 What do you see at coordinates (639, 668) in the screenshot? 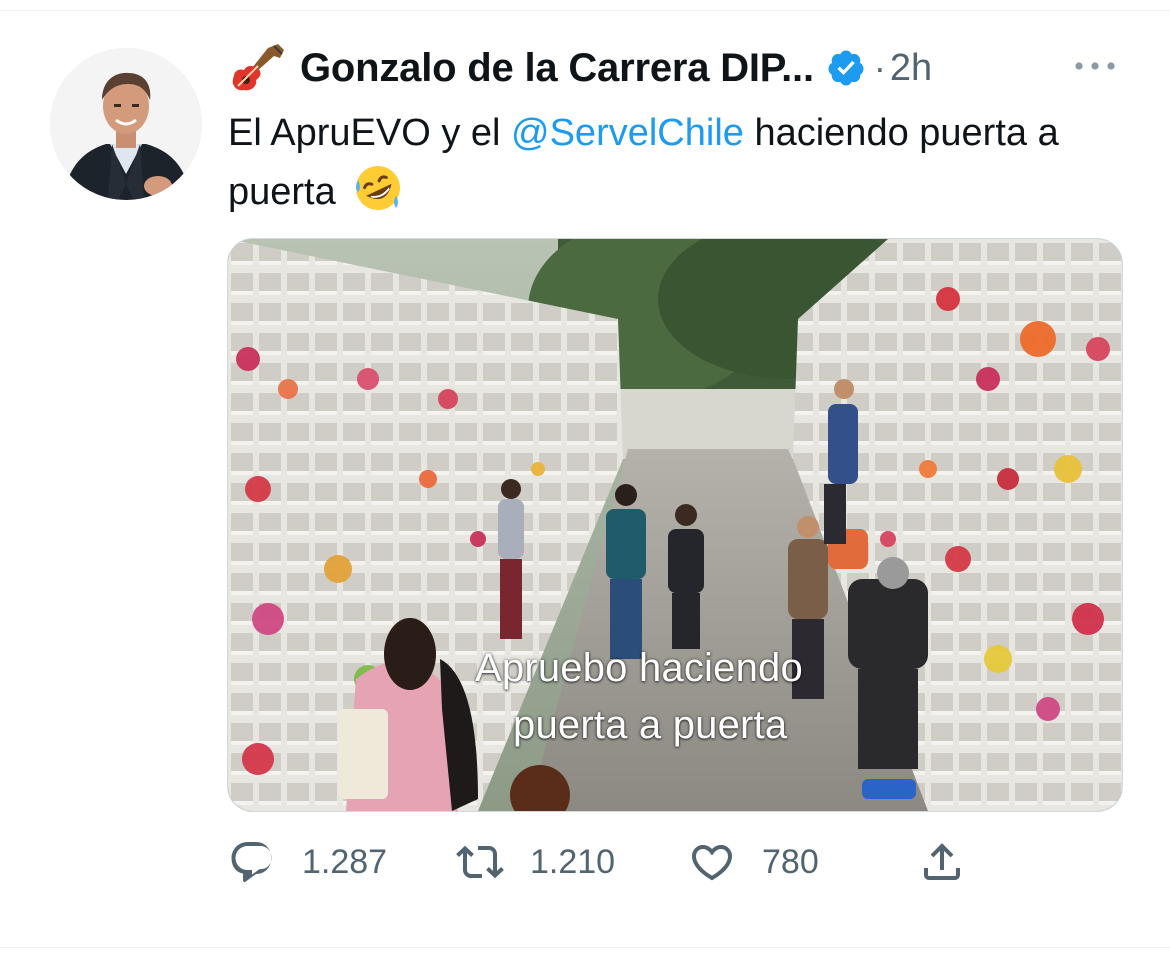
I see `media-caption-line1: Apruebo haciendo` at bounding box center [639, 668].